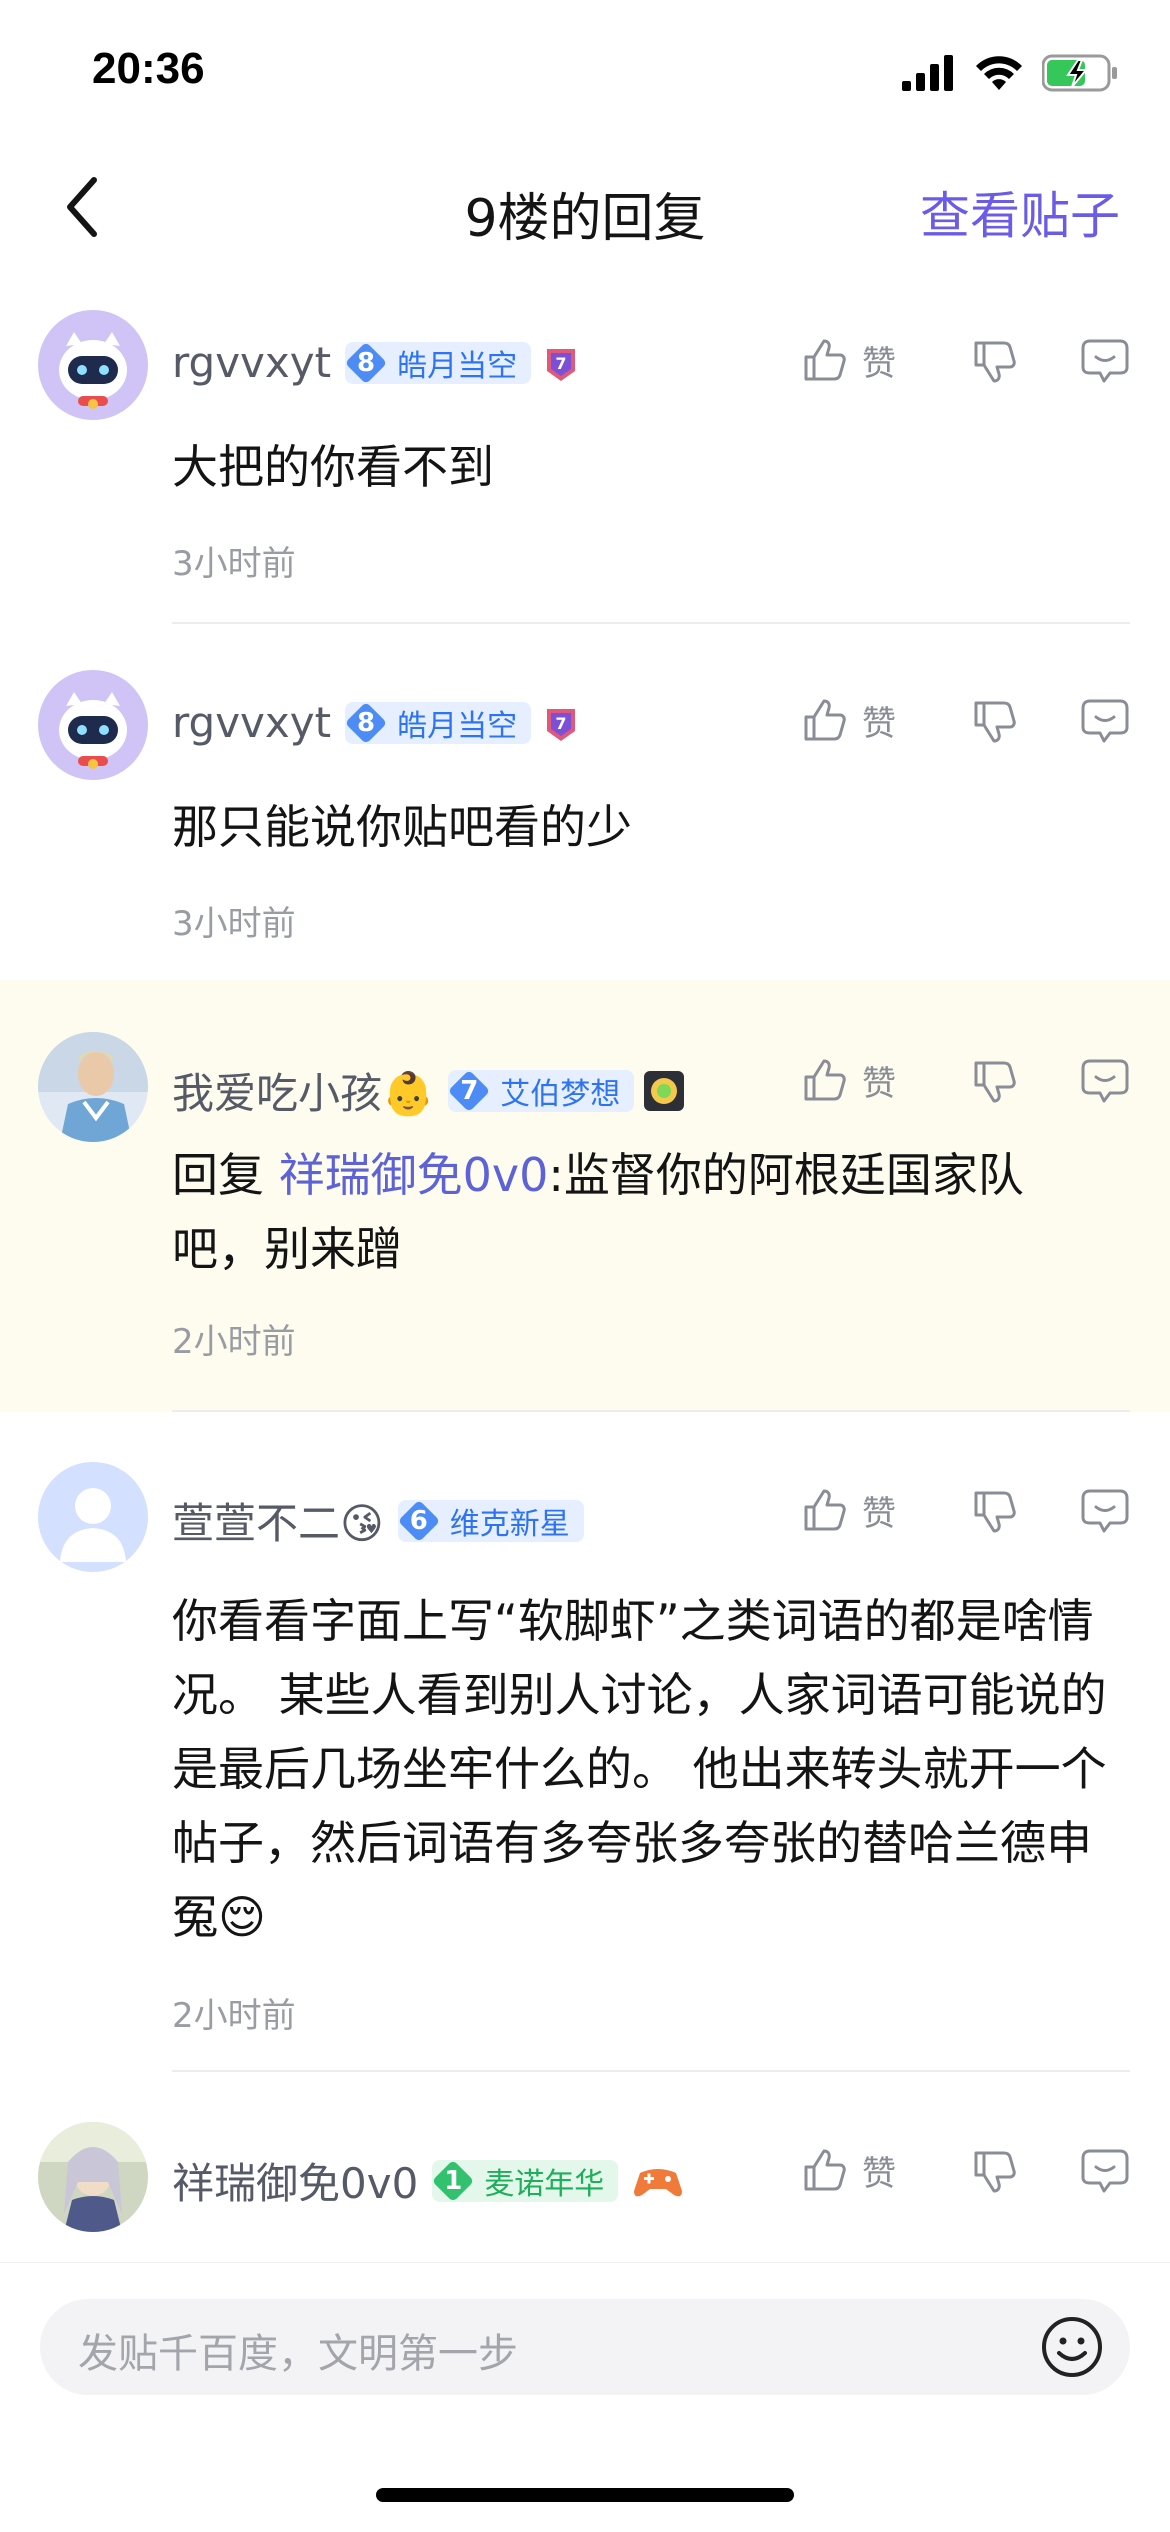 The image size is (1170, 2532). I want to click on divider, so click(651, 623).